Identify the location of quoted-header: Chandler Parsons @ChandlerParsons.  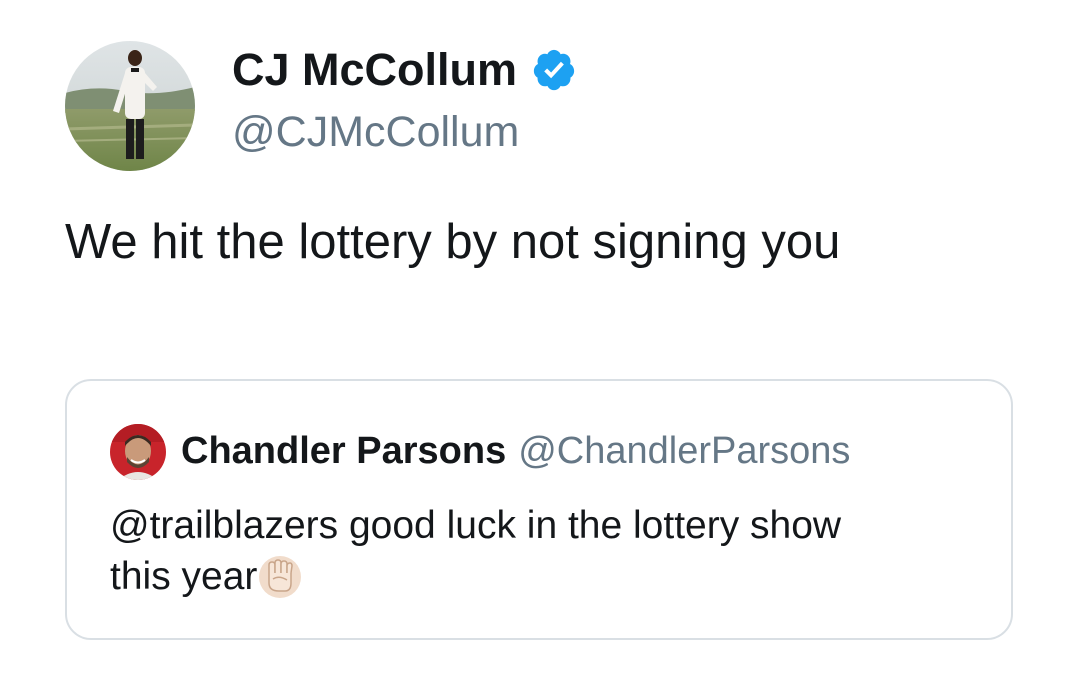
(515, 451).